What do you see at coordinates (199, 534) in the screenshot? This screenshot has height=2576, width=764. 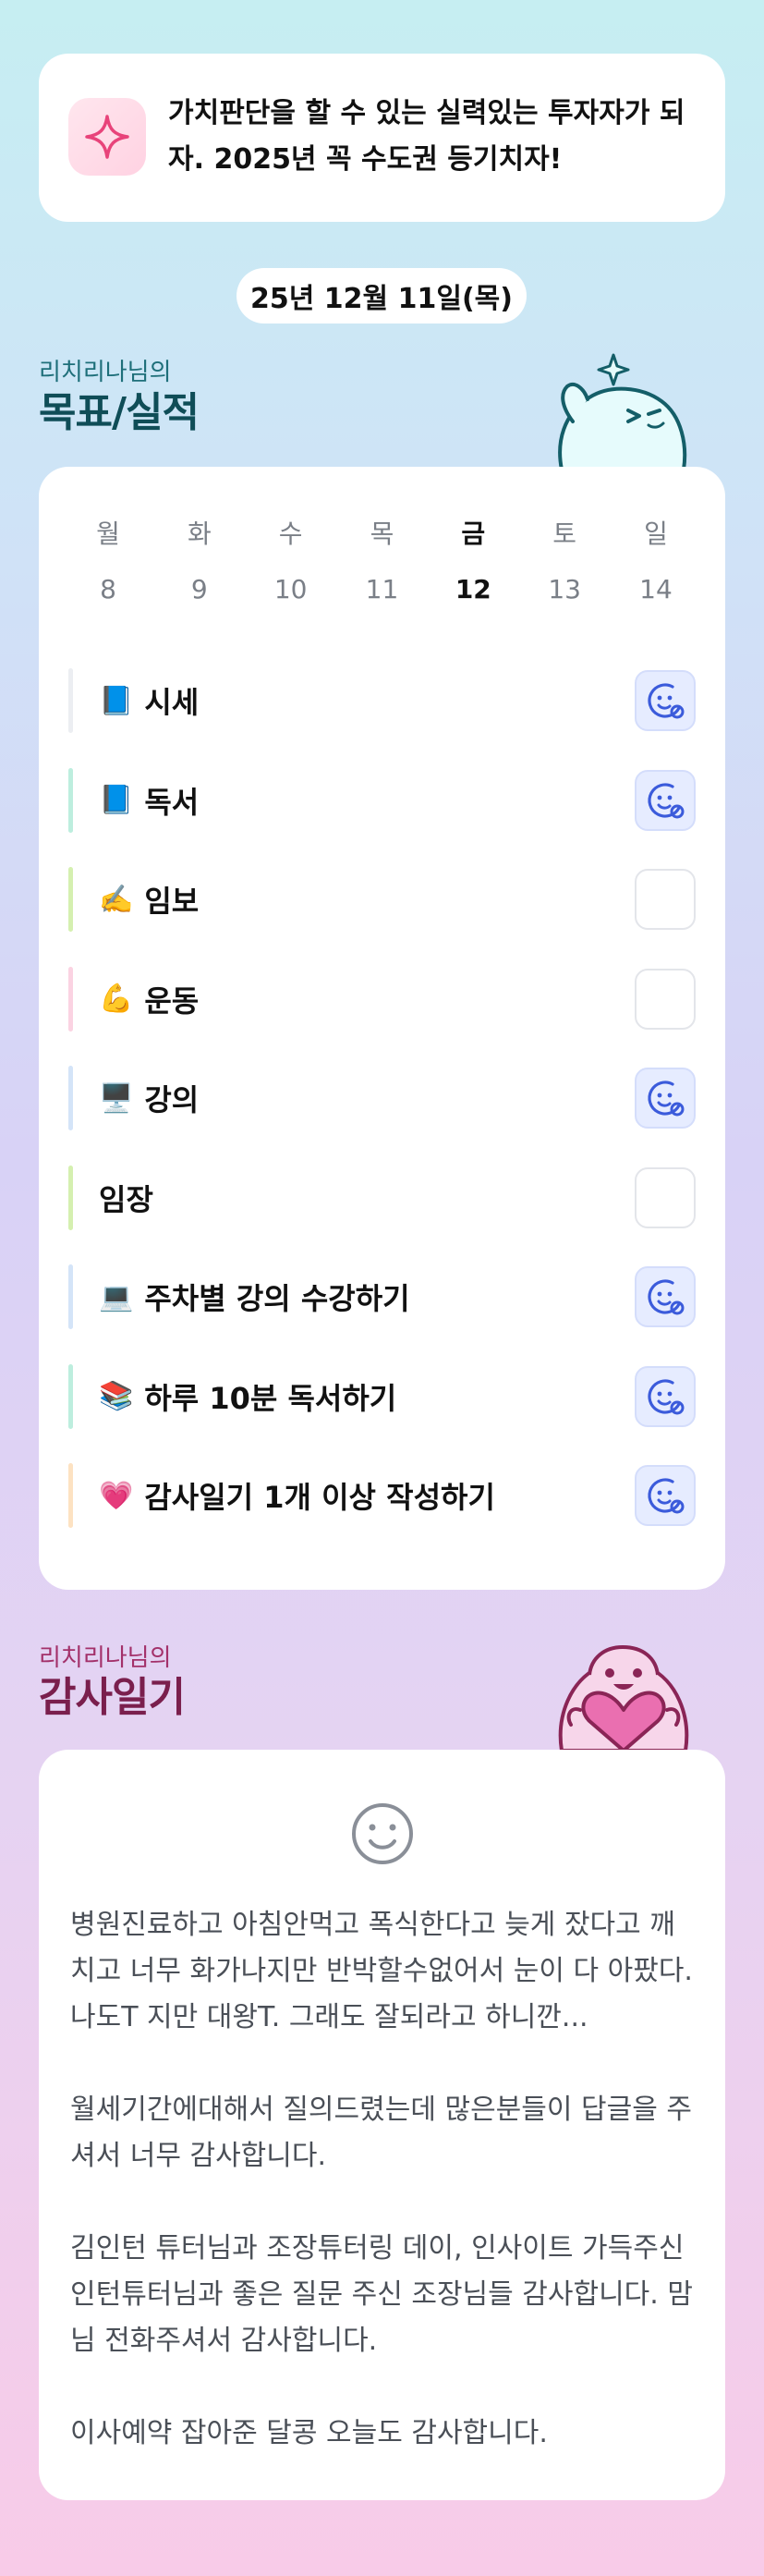 I see `day-name: 화` at bounding box center [199, 534].